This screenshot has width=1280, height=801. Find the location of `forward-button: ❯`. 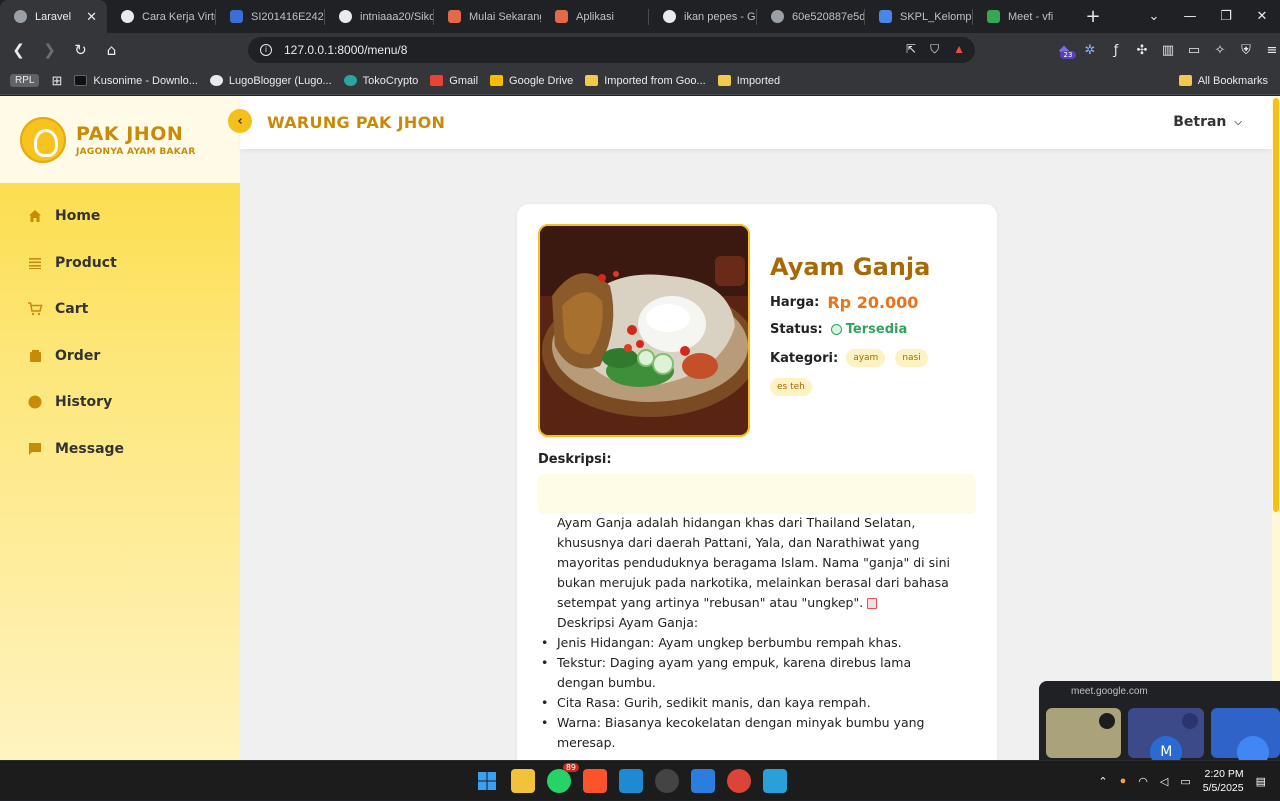

forward-button: ❯ is located at coordinates (49, 50).